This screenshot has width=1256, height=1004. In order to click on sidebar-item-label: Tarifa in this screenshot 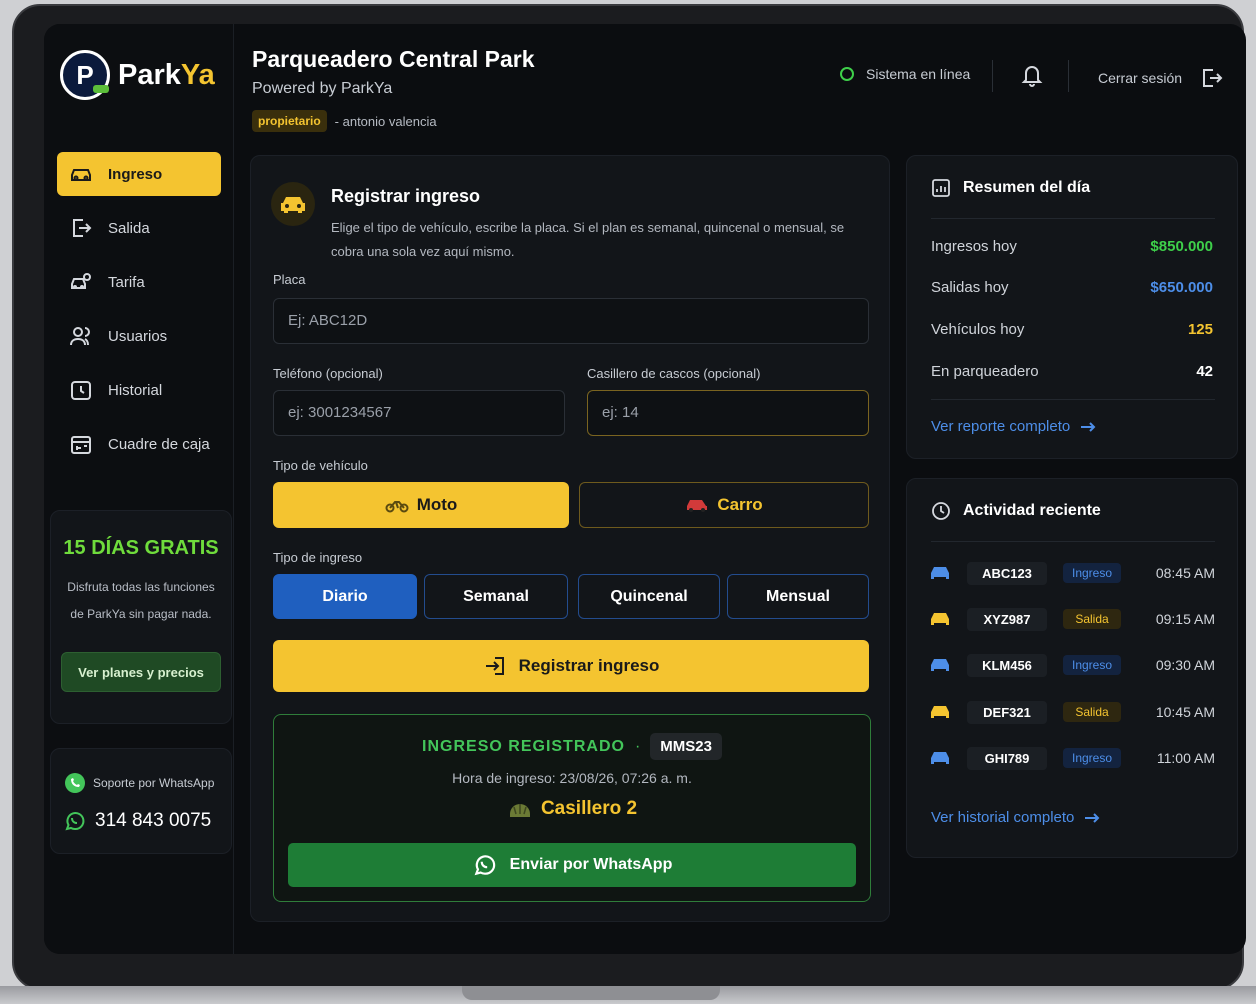, I will do `click(126, 282)`.